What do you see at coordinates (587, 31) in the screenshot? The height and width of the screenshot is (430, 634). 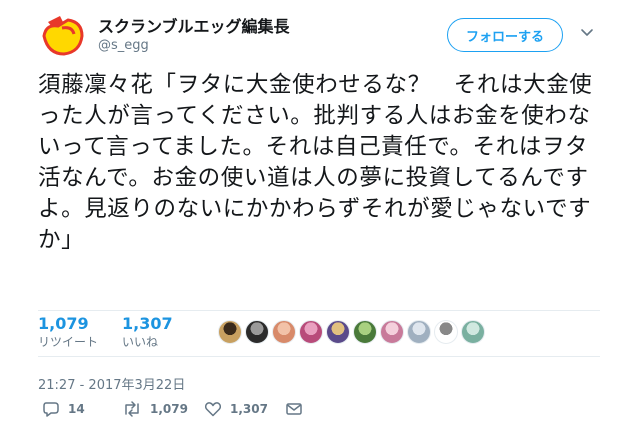 I see `chevron-down-icon` at bounding box center [587, 31].